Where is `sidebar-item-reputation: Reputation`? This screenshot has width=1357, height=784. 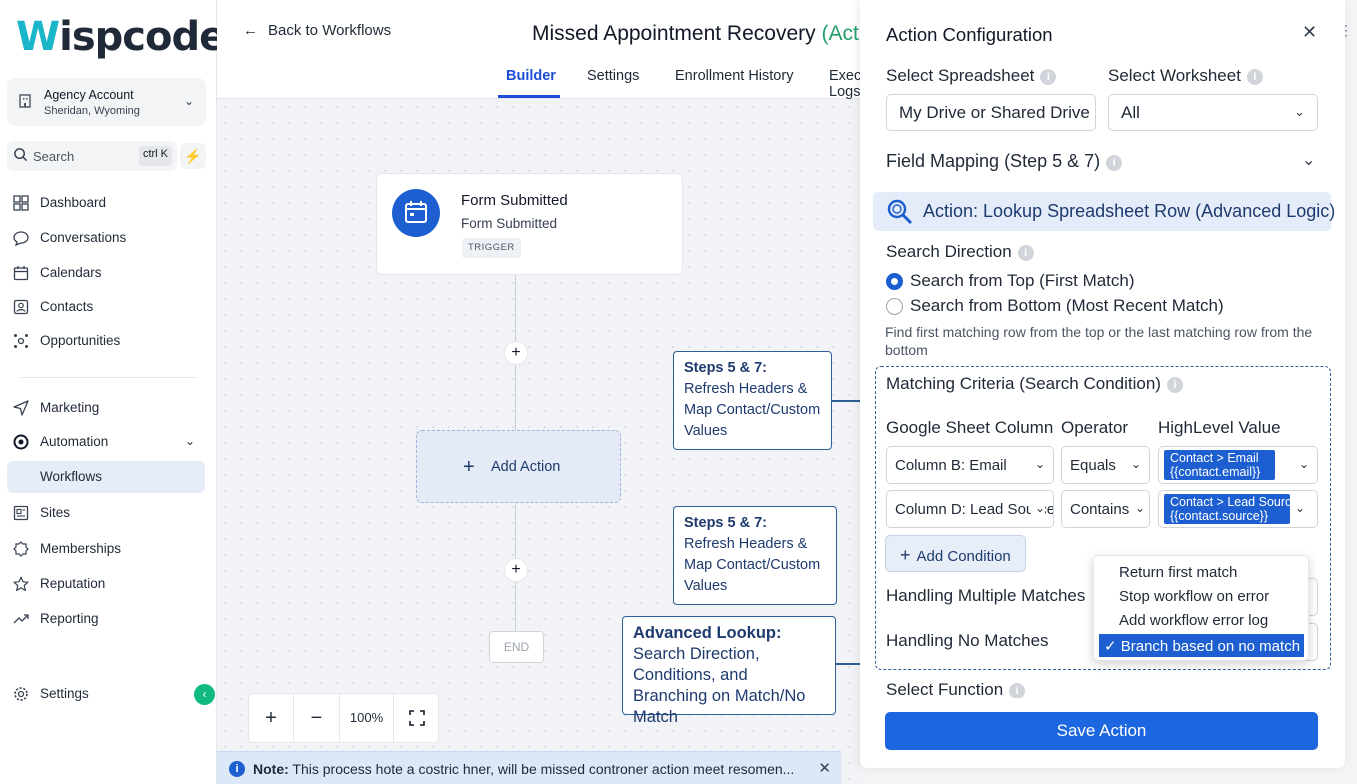 sidebar-item-reputation: Reputation is located at coordinates (106, 584).